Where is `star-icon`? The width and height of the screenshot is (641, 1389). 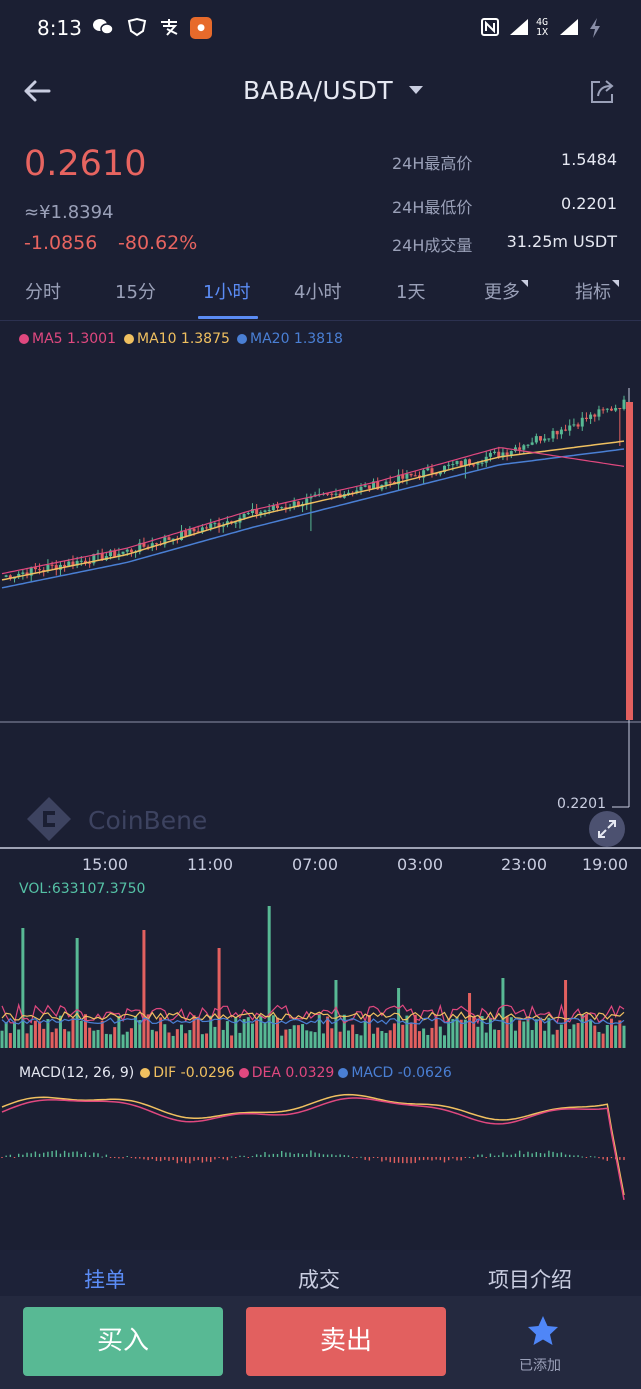
star-icon is located at coordinates (543, 1331).